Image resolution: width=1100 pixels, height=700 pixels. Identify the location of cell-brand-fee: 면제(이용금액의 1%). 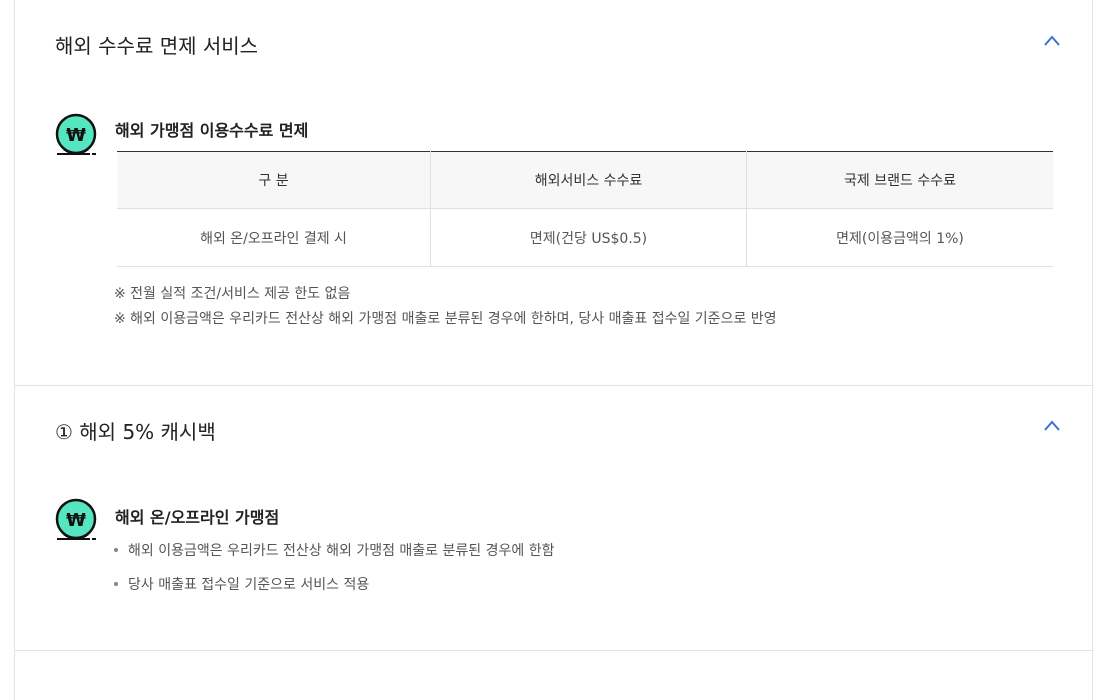
(899, 237).